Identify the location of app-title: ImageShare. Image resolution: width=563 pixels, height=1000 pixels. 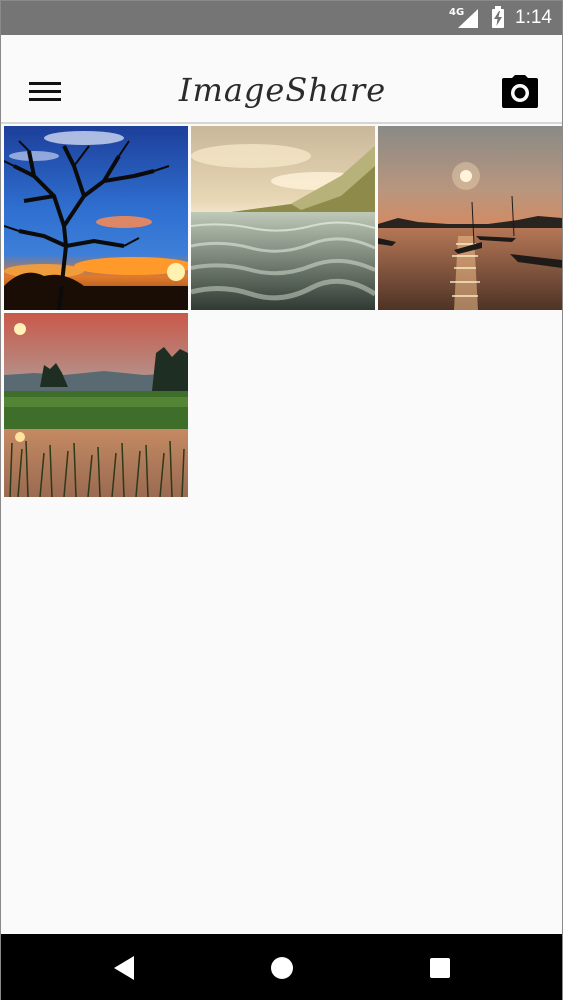
(282, 90).